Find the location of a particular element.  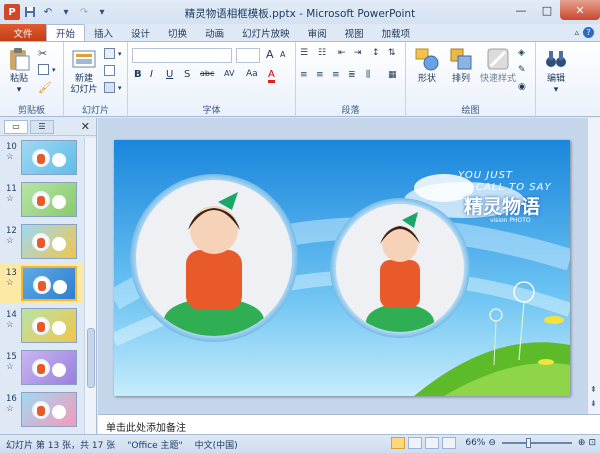

zoom-slider is located at coordinates (536, 443).